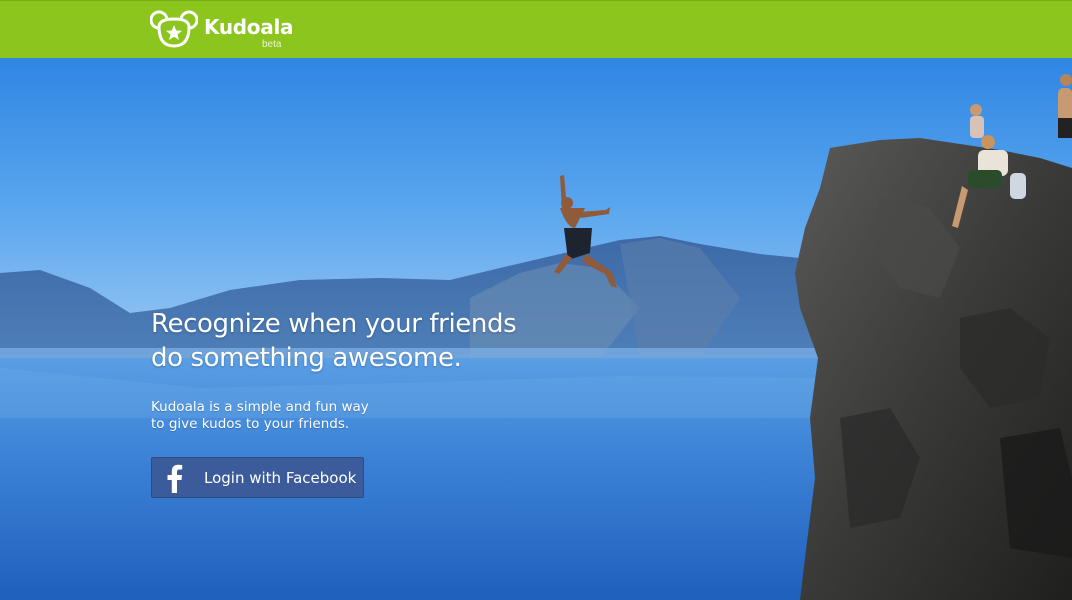 The height and width of the screenshot is (600, 1072). What do you see at coordinates (249, 27) in the screenshot?
I see `brand-name: Kudoala` at bounding box center [249, 27].